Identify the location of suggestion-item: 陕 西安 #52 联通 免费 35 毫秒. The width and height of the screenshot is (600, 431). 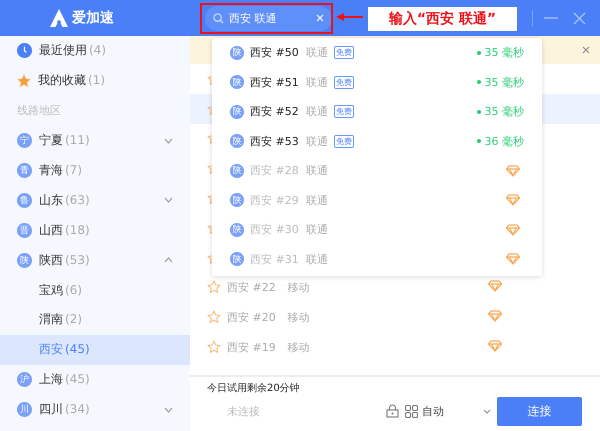
(377, 111).